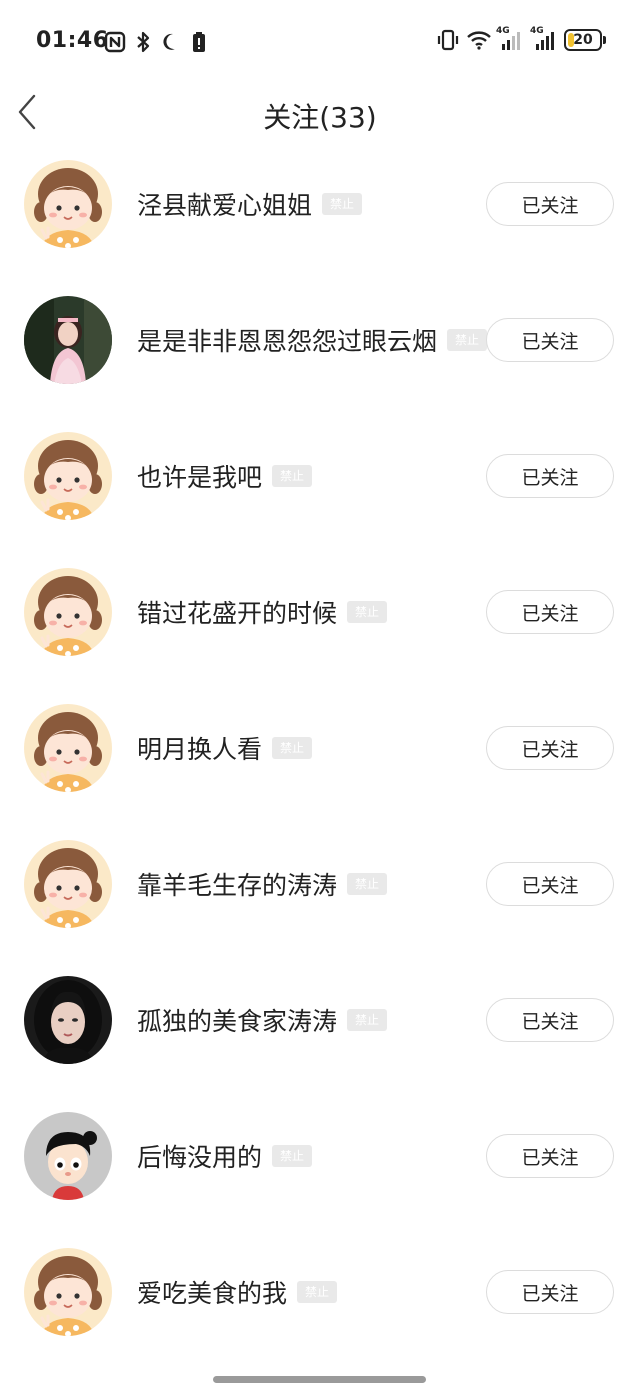 The image size is (640, 1400). I want to click on list-item: 错过花盛开的时候 禁止 已关注, so click(320, 612).